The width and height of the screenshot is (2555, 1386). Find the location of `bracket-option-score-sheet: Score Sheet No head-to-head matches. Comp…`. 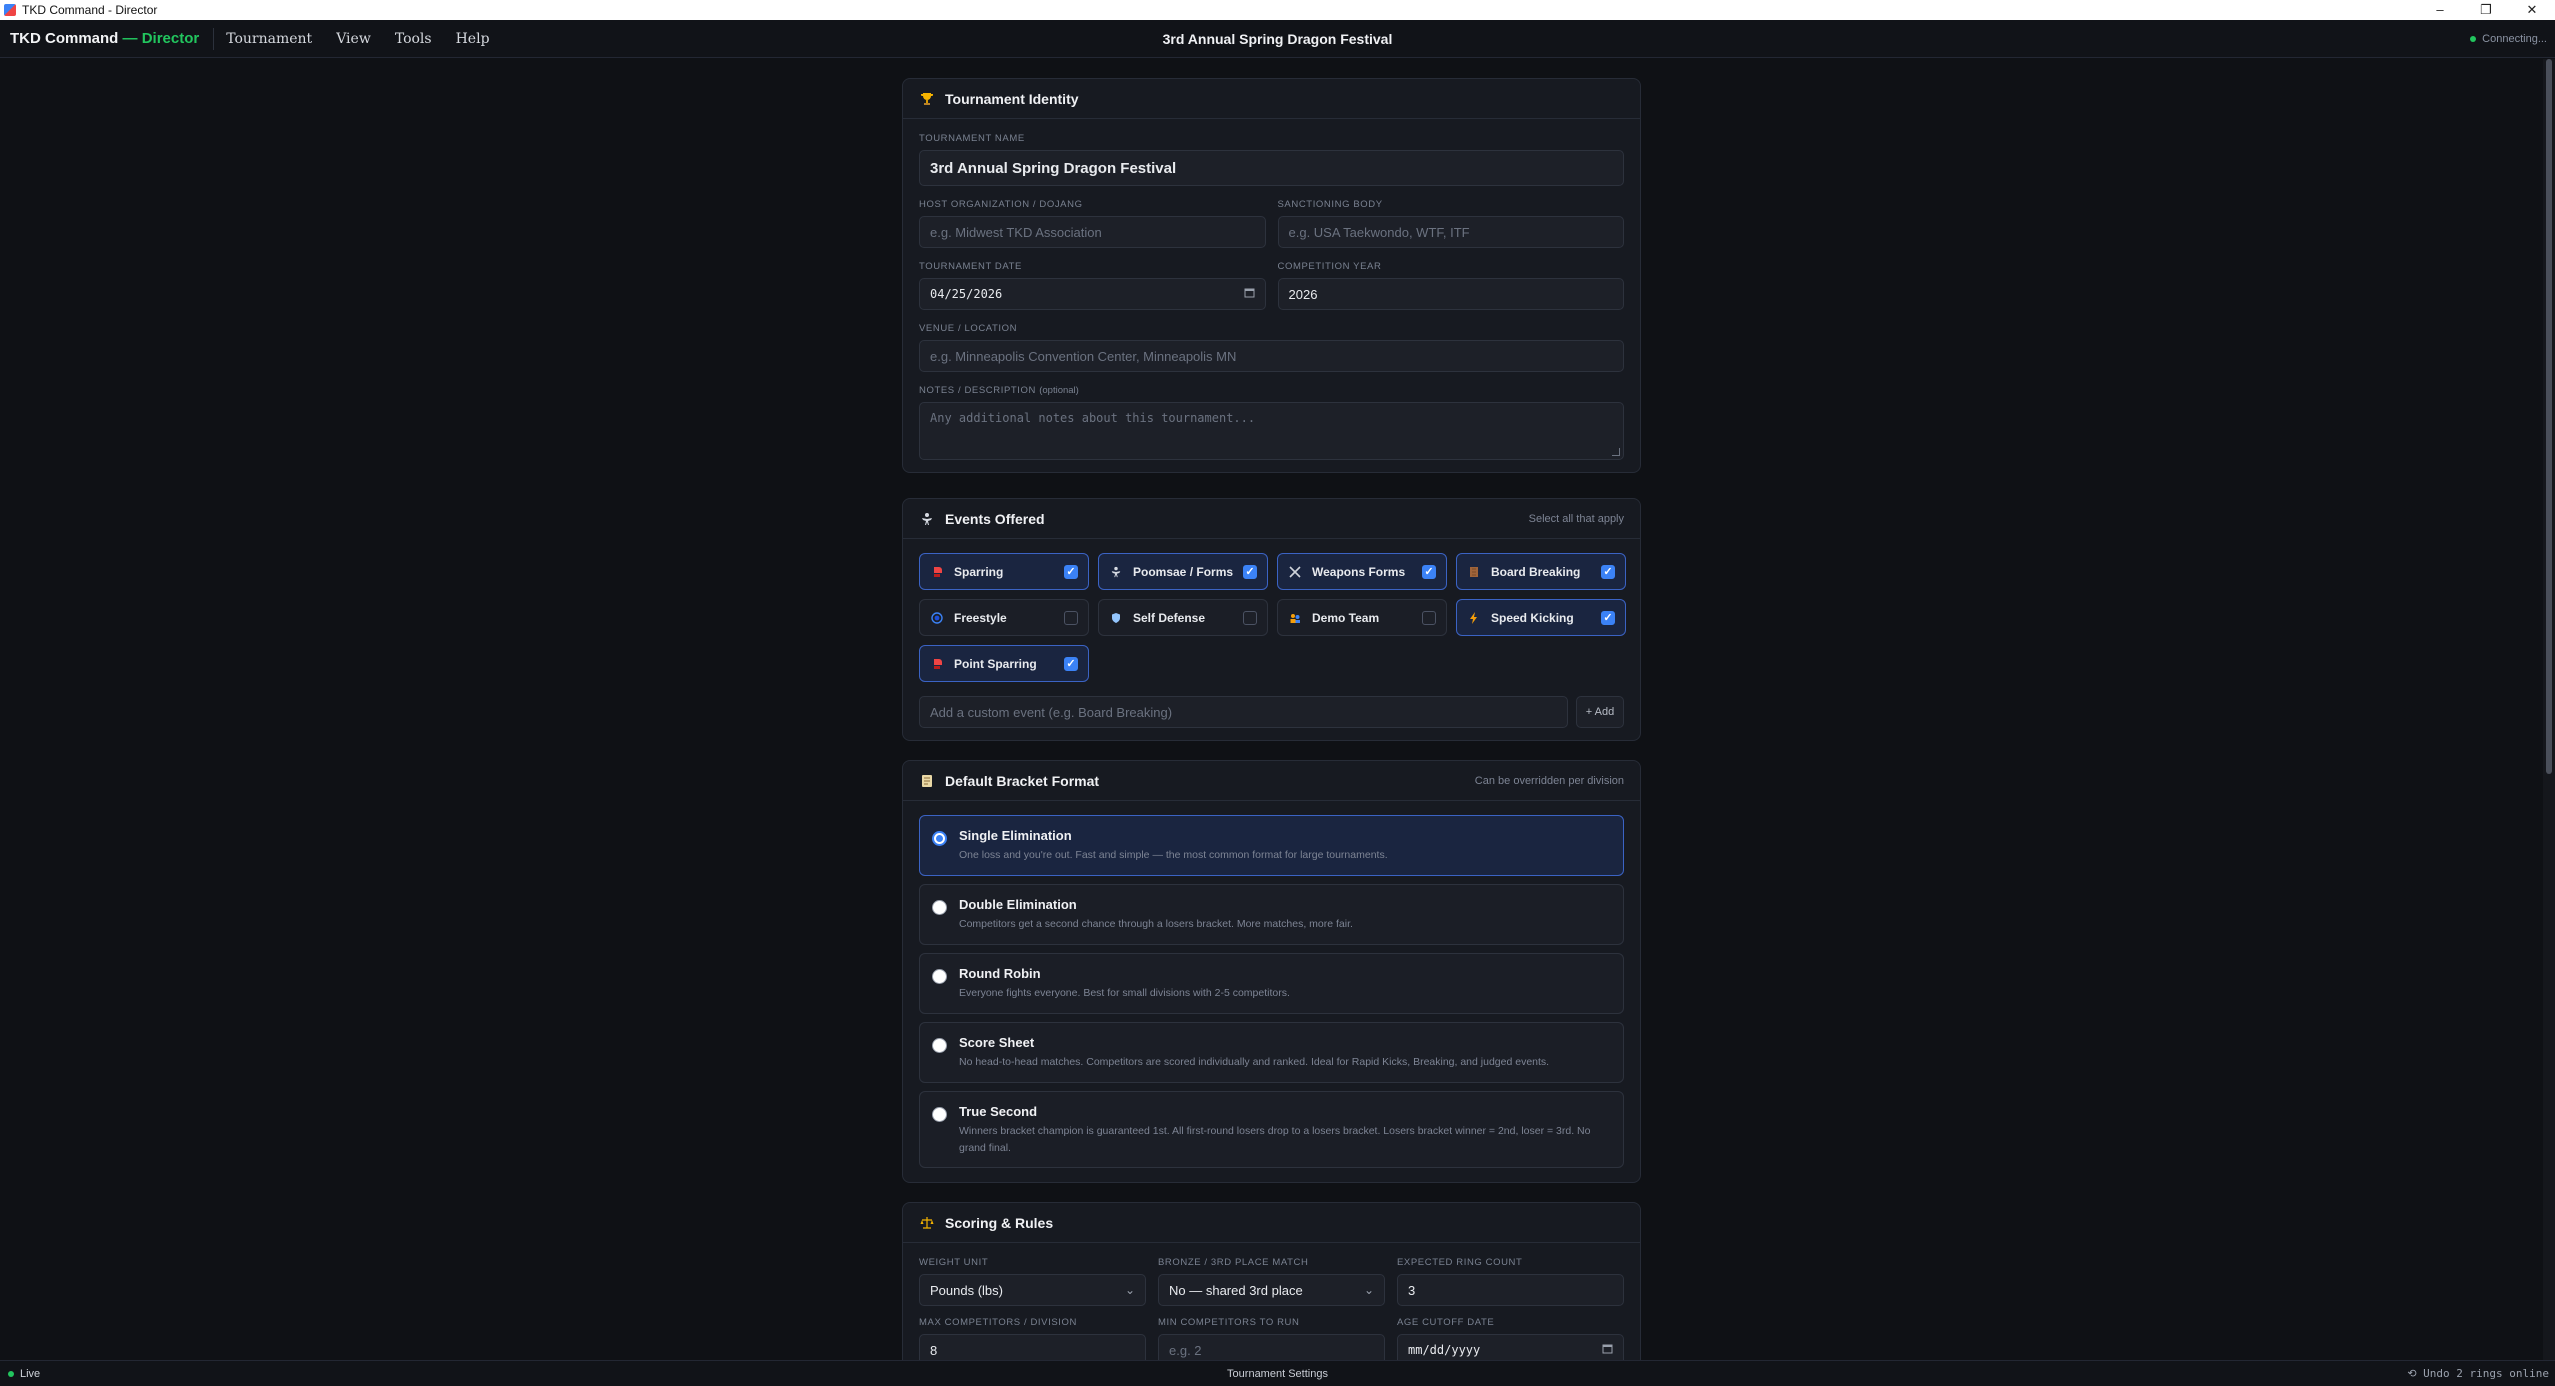

bracket-option-score-sheet: Score Sheet No head-to-head matches. Comp… is located at coordinates (1271, 1052).